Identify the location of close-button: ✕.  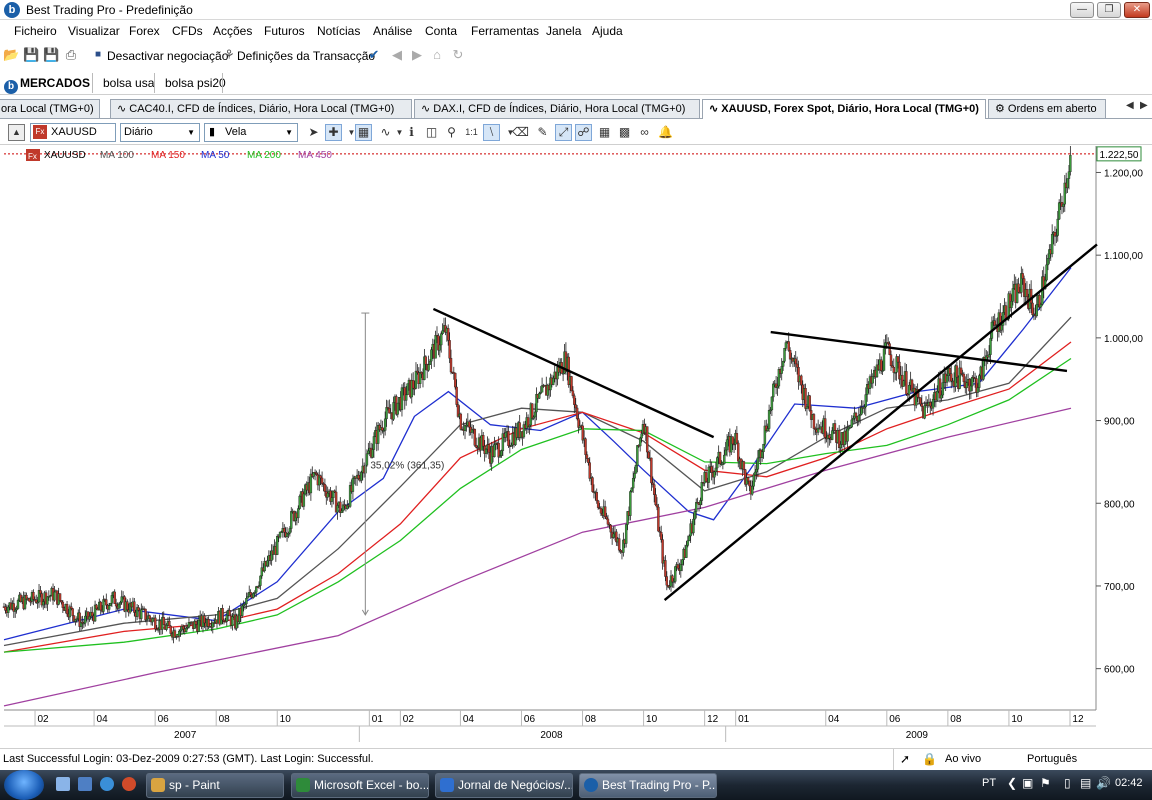
(1137, 10).